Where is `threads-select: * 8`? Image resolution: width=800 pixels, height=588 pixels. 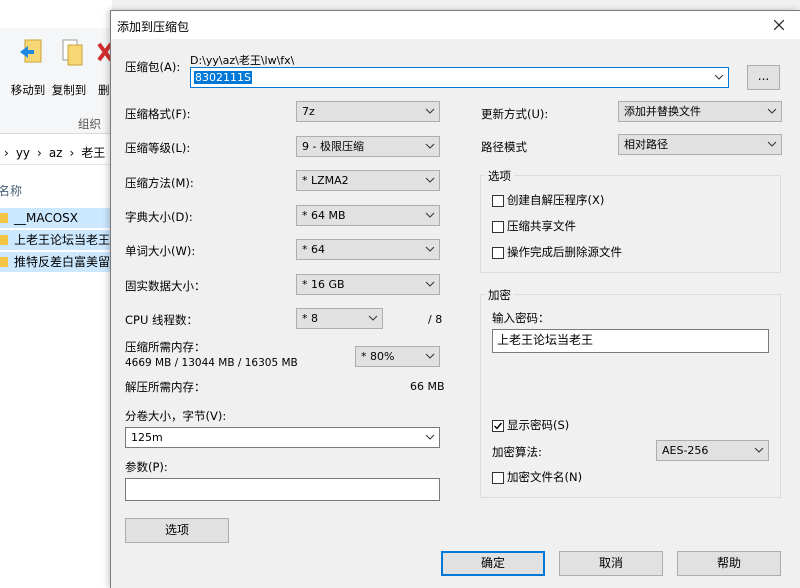
threads-select: * 8 is located at coordinates (339, 318).